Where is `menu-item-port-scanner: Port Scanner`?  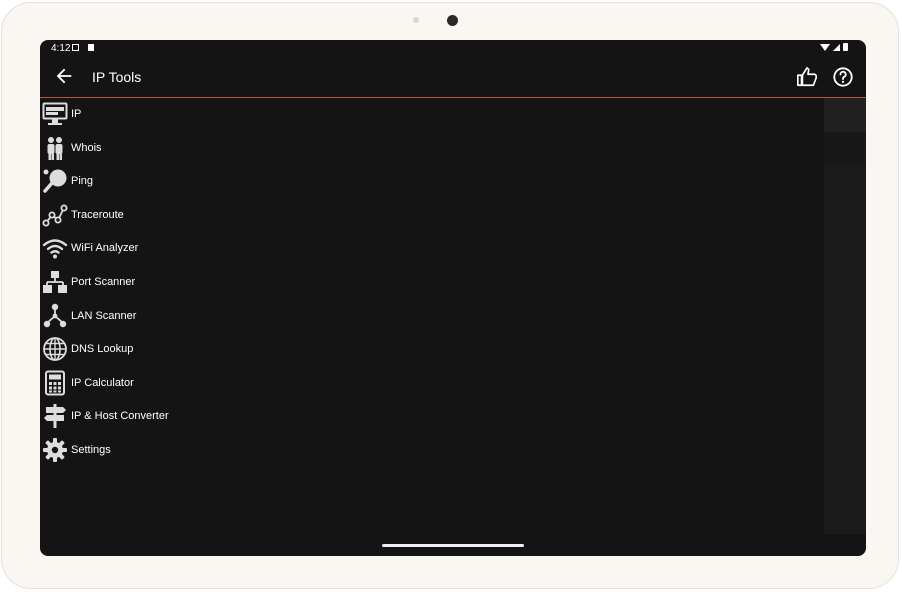 menu-item-port-scanner: Port Scanner is located at coordinates (140, 283).